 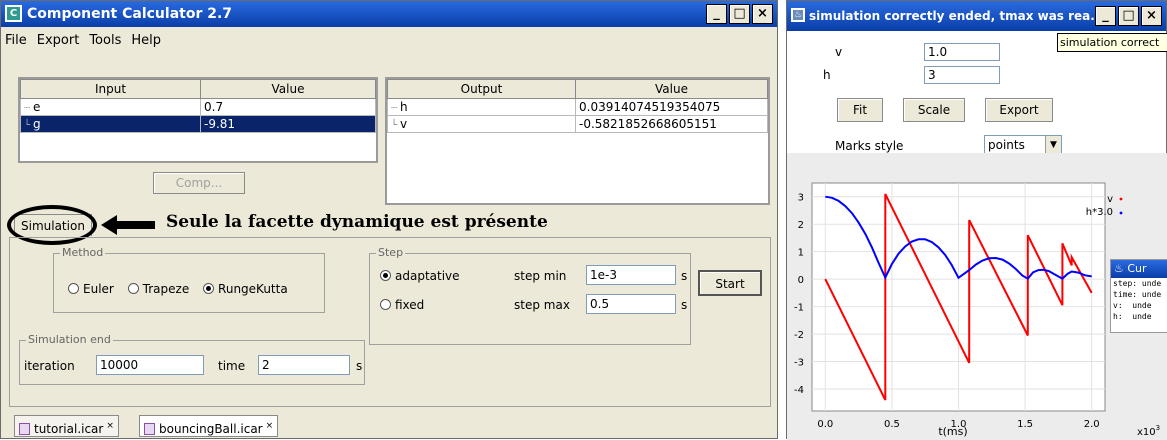 What do you see at coordinates (91, 289) in the screenshot?
I see `radio-euler: Euler` at bounding box center [91, 289].